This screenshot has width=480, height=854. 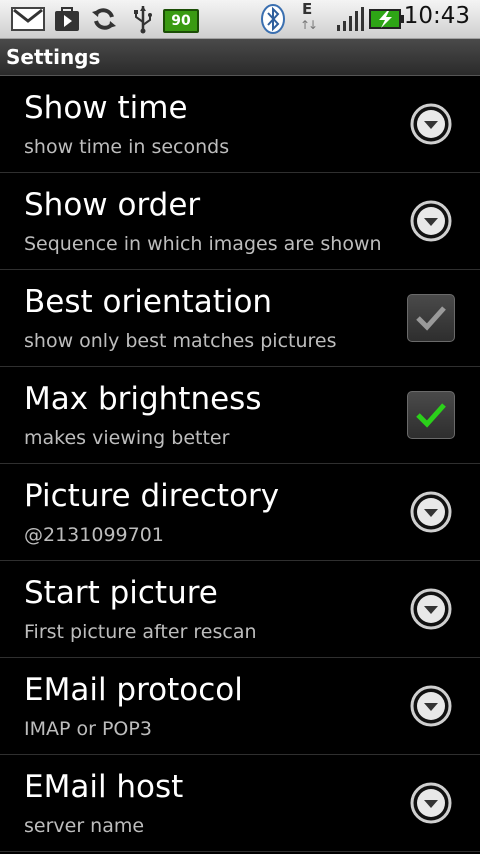 I want to click on page-title: Settings, so click(x=53, y=57).